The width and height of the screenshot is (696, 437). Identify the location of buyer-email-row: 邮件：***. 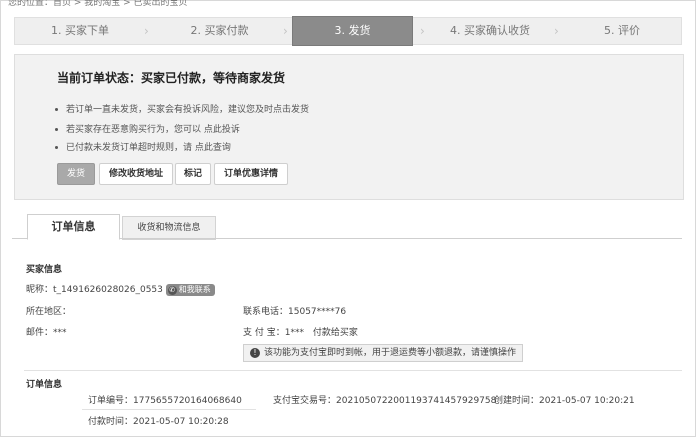
(46, 331).